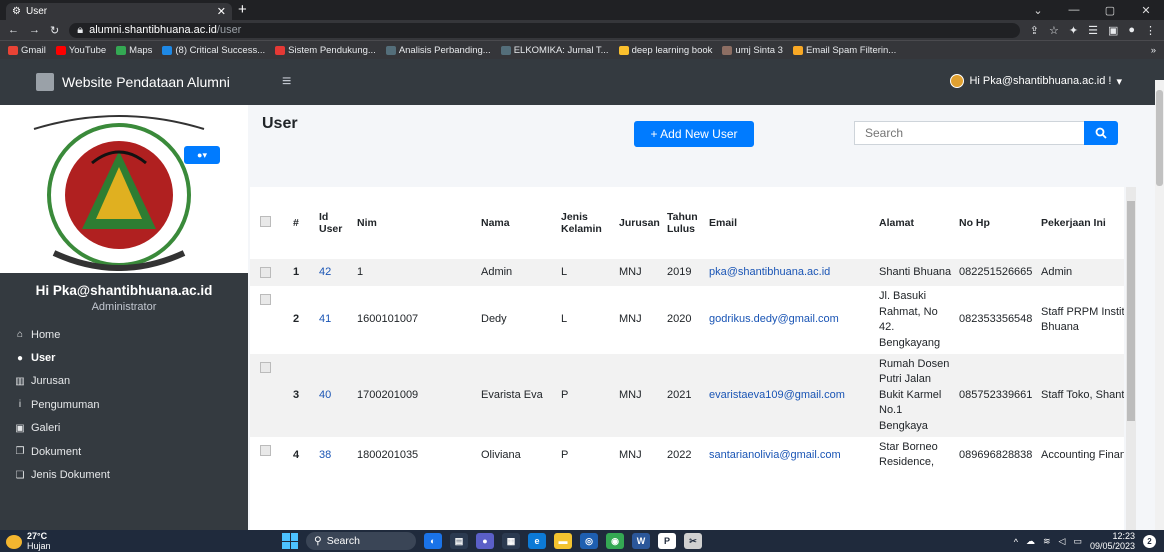 The image size is (1164, 552). Describe the element at coordinates (27, 50) in the screenshot. I see `bookmark-item: Gmail` at that location.